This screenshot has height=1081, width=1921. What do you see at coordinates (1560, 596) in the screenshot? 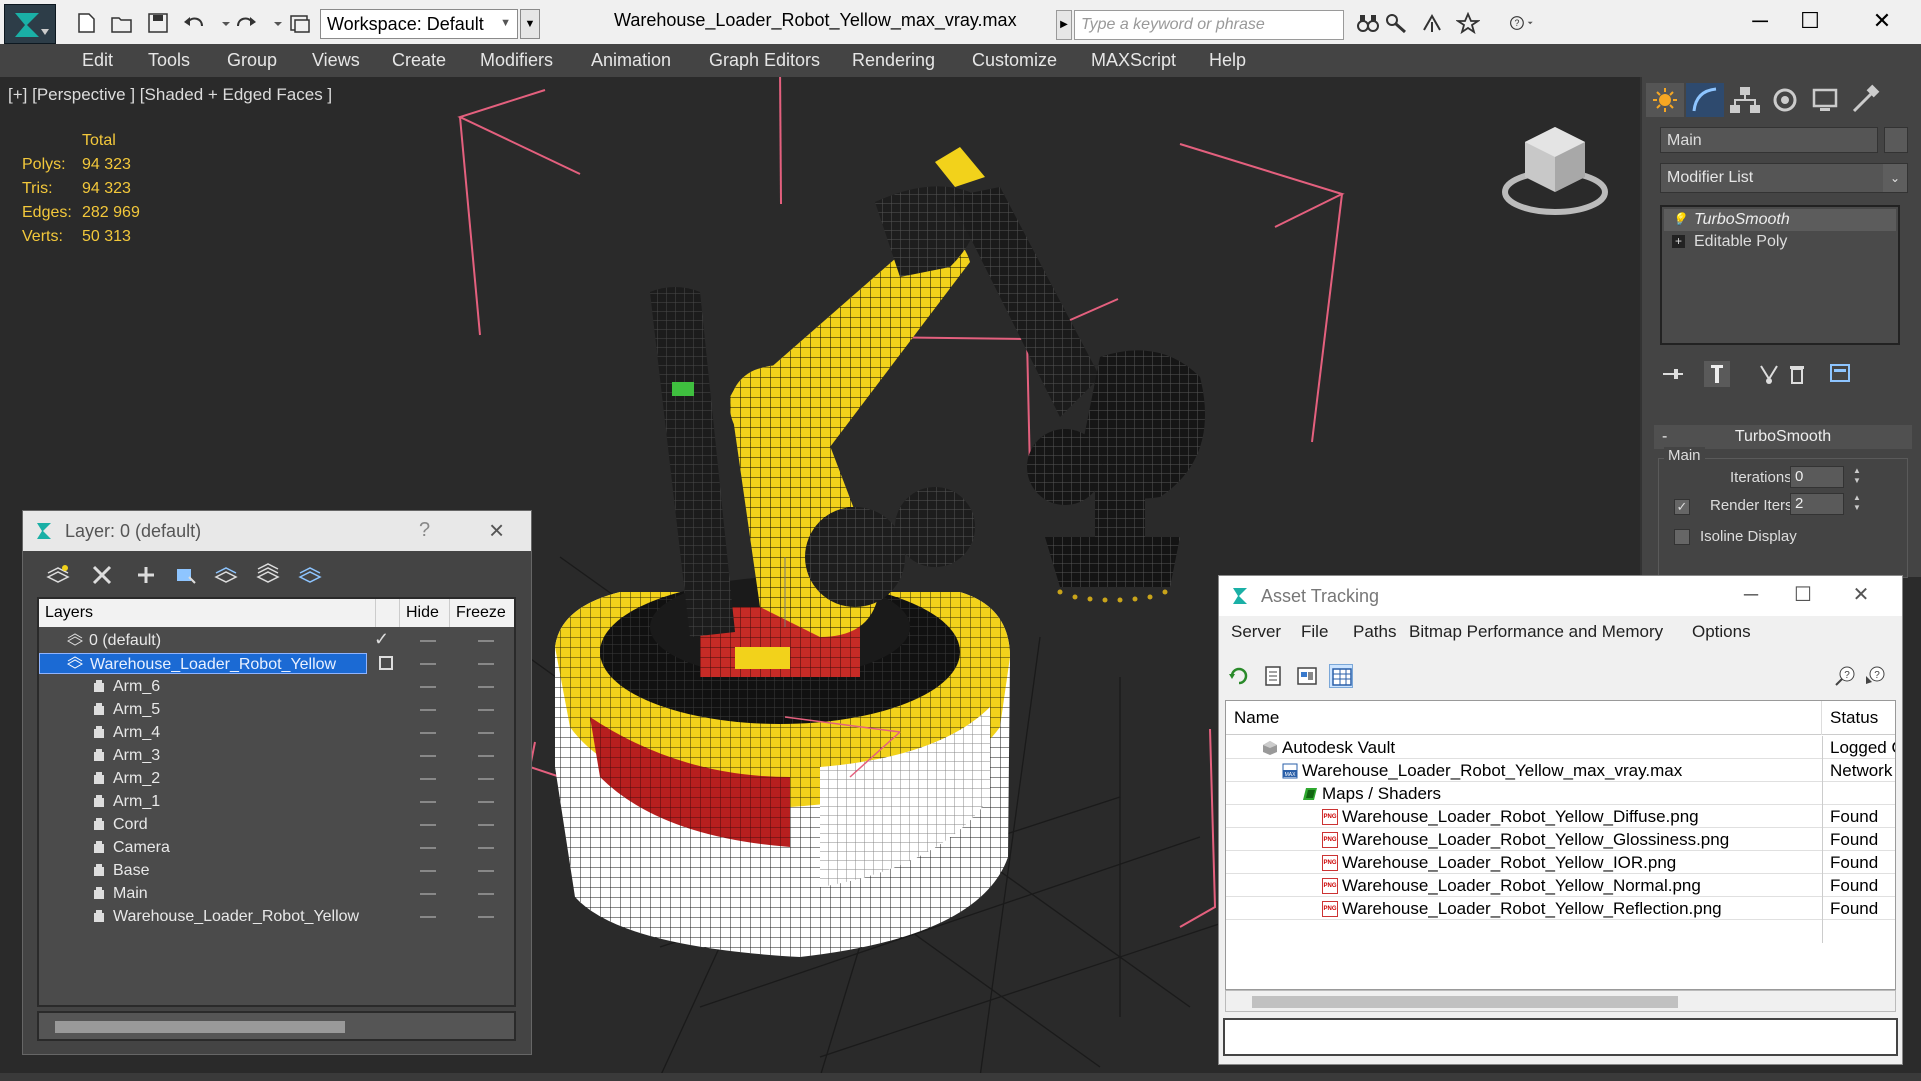
I see `asset-window-titlebar: Asset Tracking ─ ☐ ✕` at bounding box center [1560, 596].